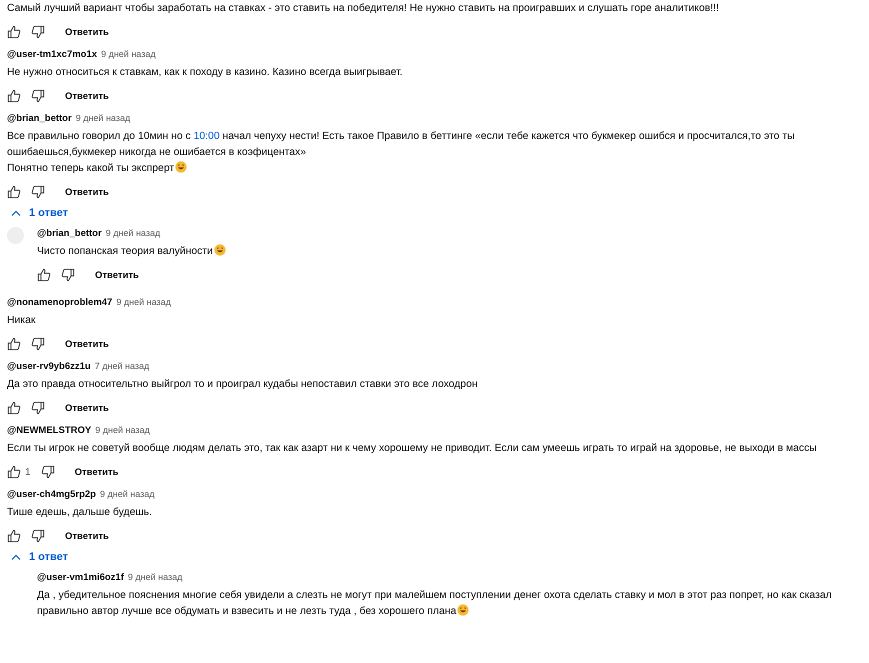 The image size is (869, 663). What do you see at coordinates (49, 366) in the screenshot?
I see `comment-author: @user-rv9yb6zz1u` at bounding box center [49, 366].